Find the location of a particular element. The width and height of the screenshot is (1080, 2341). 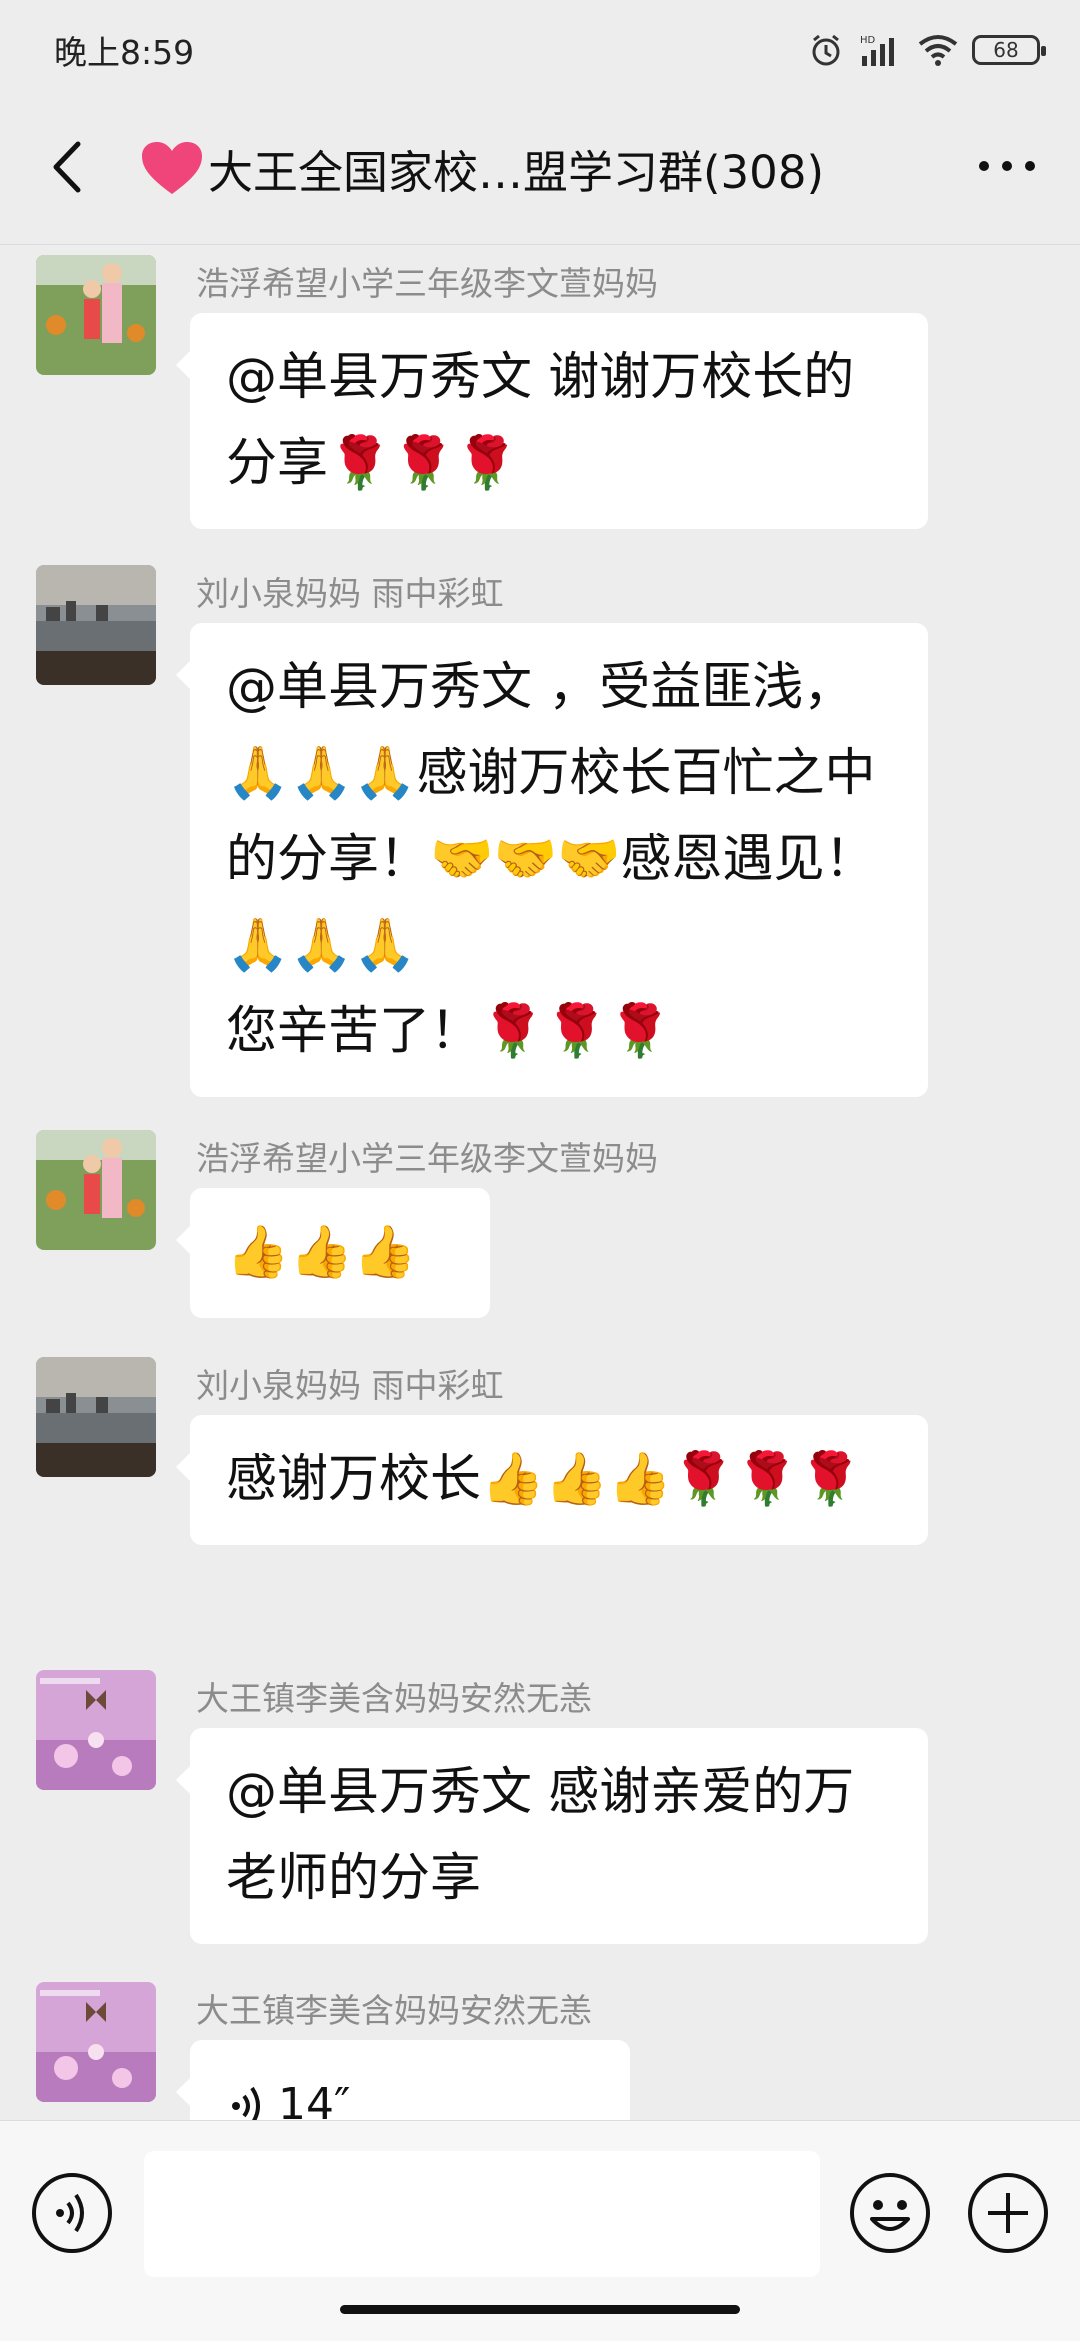

chat-header: 大王全国家校…盟学习群(308) is located at coordinates (540, 170).